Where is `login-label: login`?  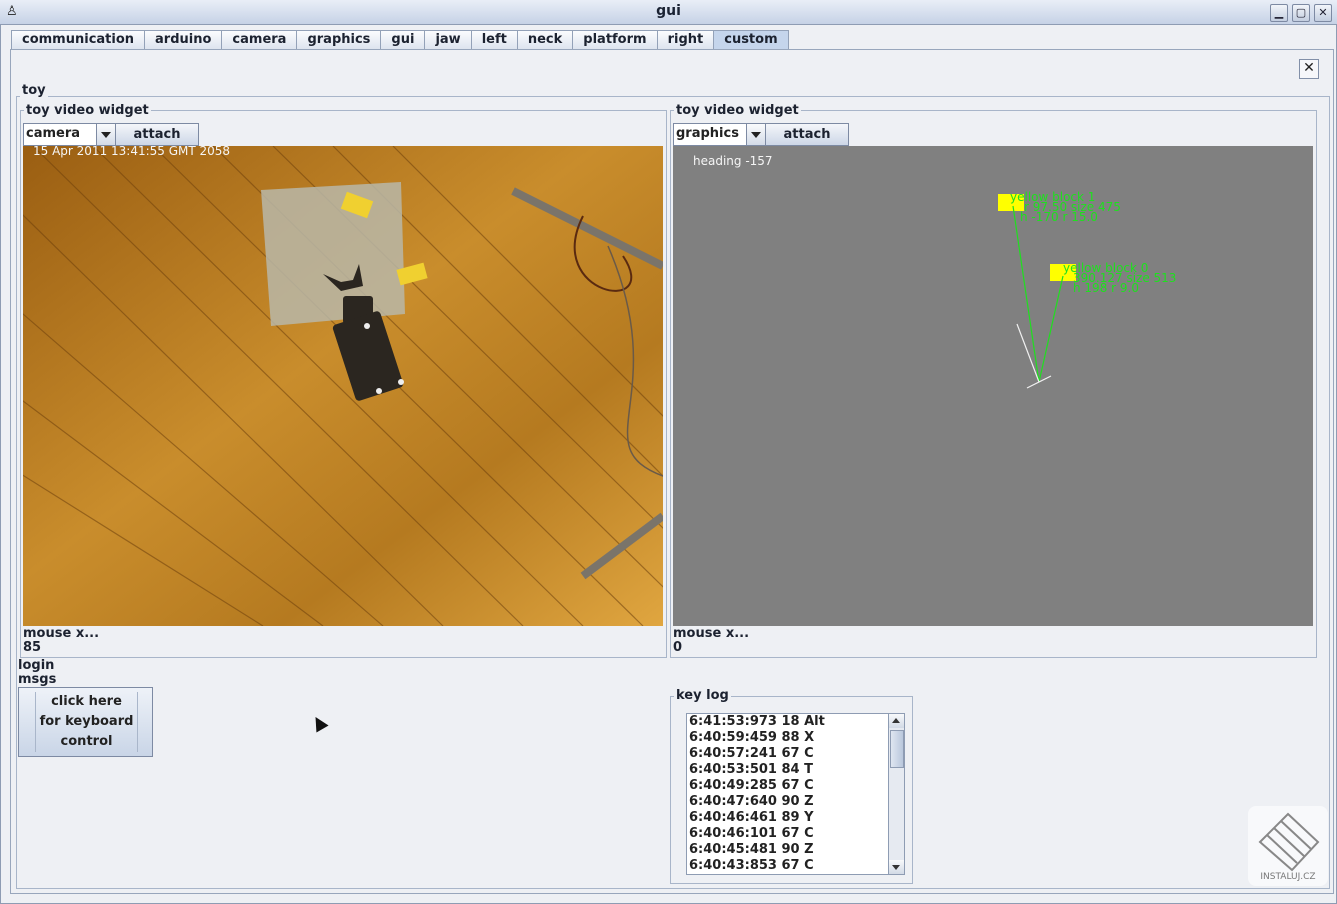 login-label: login is located at coordinates (36, 665).